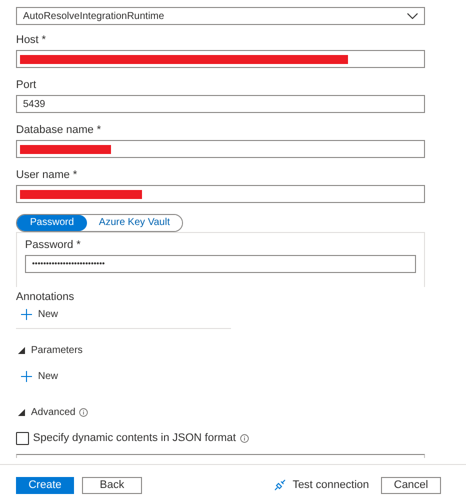 The image size is (466, 500). I want to click on field-label: Password *, so click(53, 245).